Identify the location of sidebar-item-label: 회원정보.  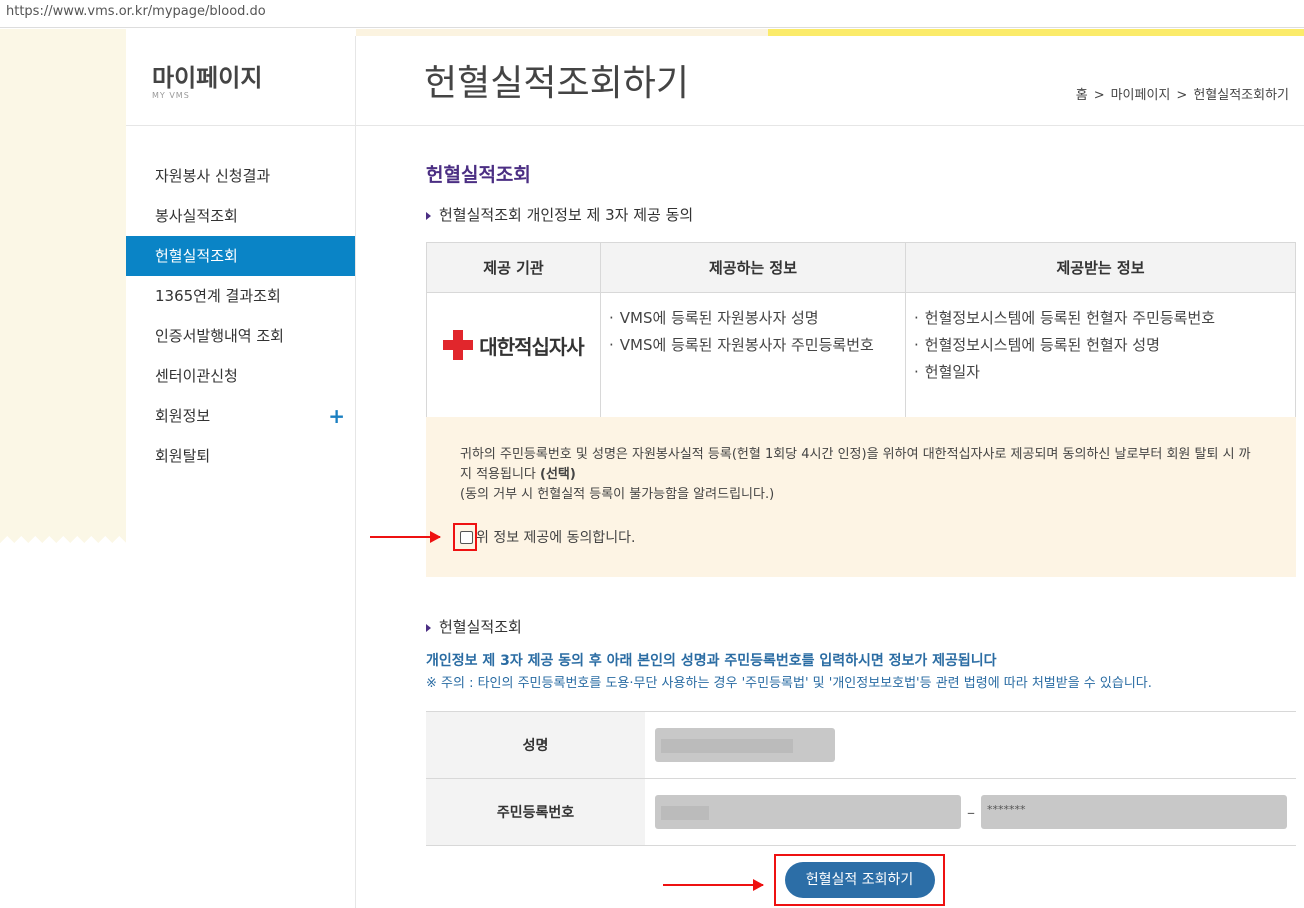
(183, 416).